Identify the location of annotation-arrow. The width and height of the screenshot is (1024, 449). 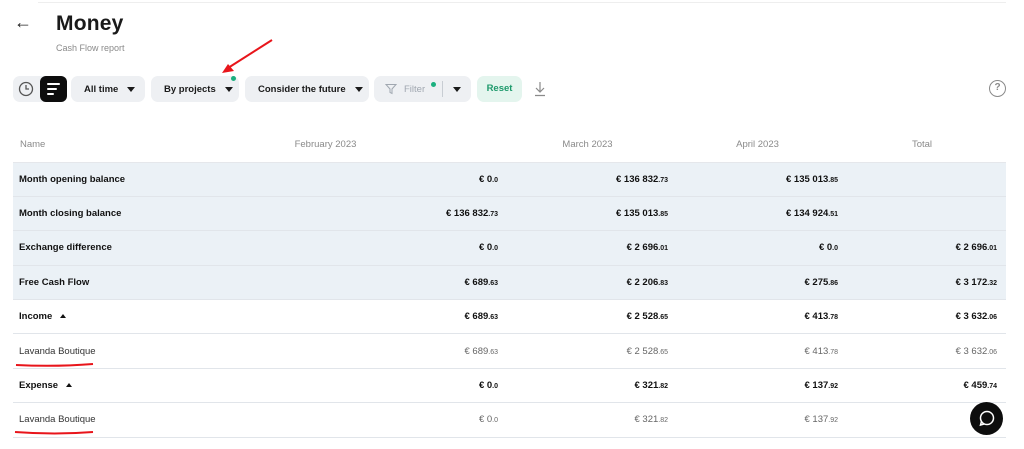
(250, 54).